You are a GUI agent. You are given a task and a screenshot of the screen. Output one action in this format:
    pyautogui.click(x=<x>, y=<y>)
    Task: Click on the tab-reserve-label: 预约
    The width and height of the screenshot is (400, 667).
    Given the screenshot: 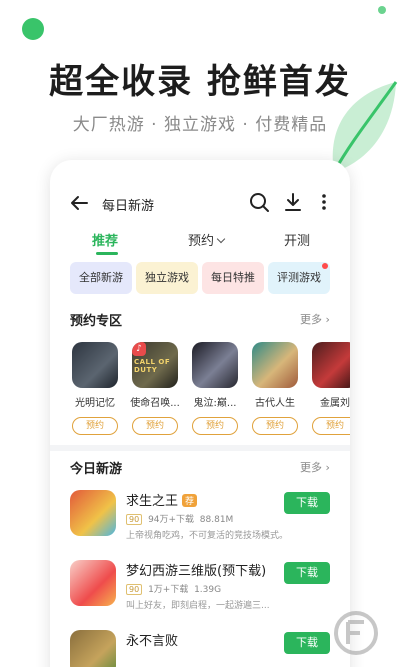 What is the action you would take?
    pyautogui.click(x=201, y=241)
    